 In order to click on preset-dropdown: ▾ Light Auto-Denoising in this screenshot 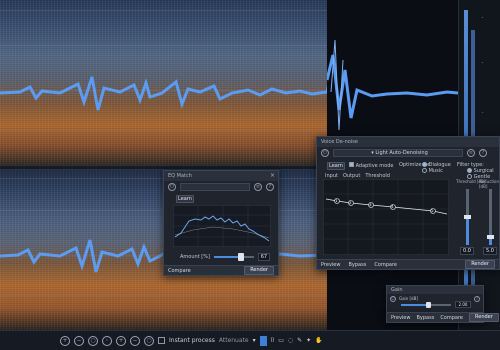, I will do `click(398, 153)`.